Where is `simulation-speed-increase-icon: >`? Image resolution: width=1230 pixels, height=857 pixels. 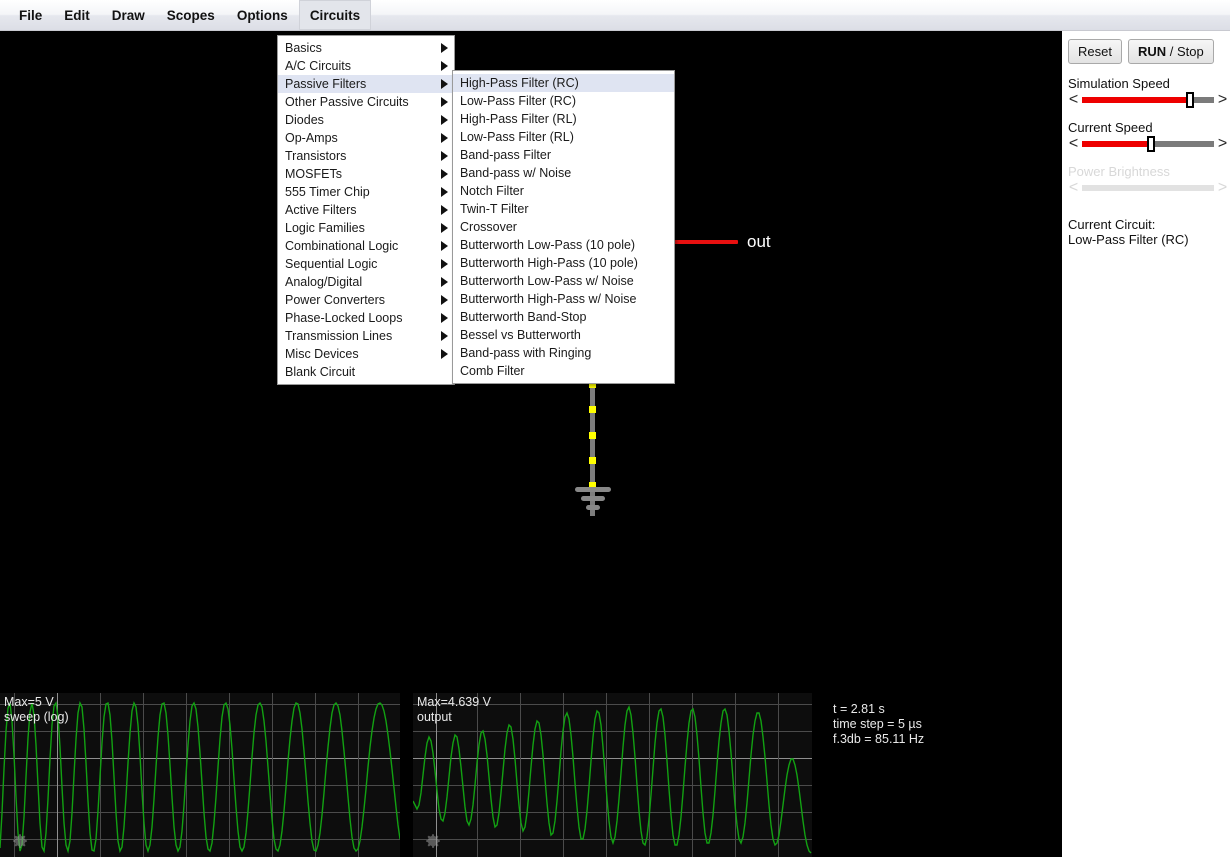
simulation-speed-increase-icon: > is located at coordinates (1222, 100).